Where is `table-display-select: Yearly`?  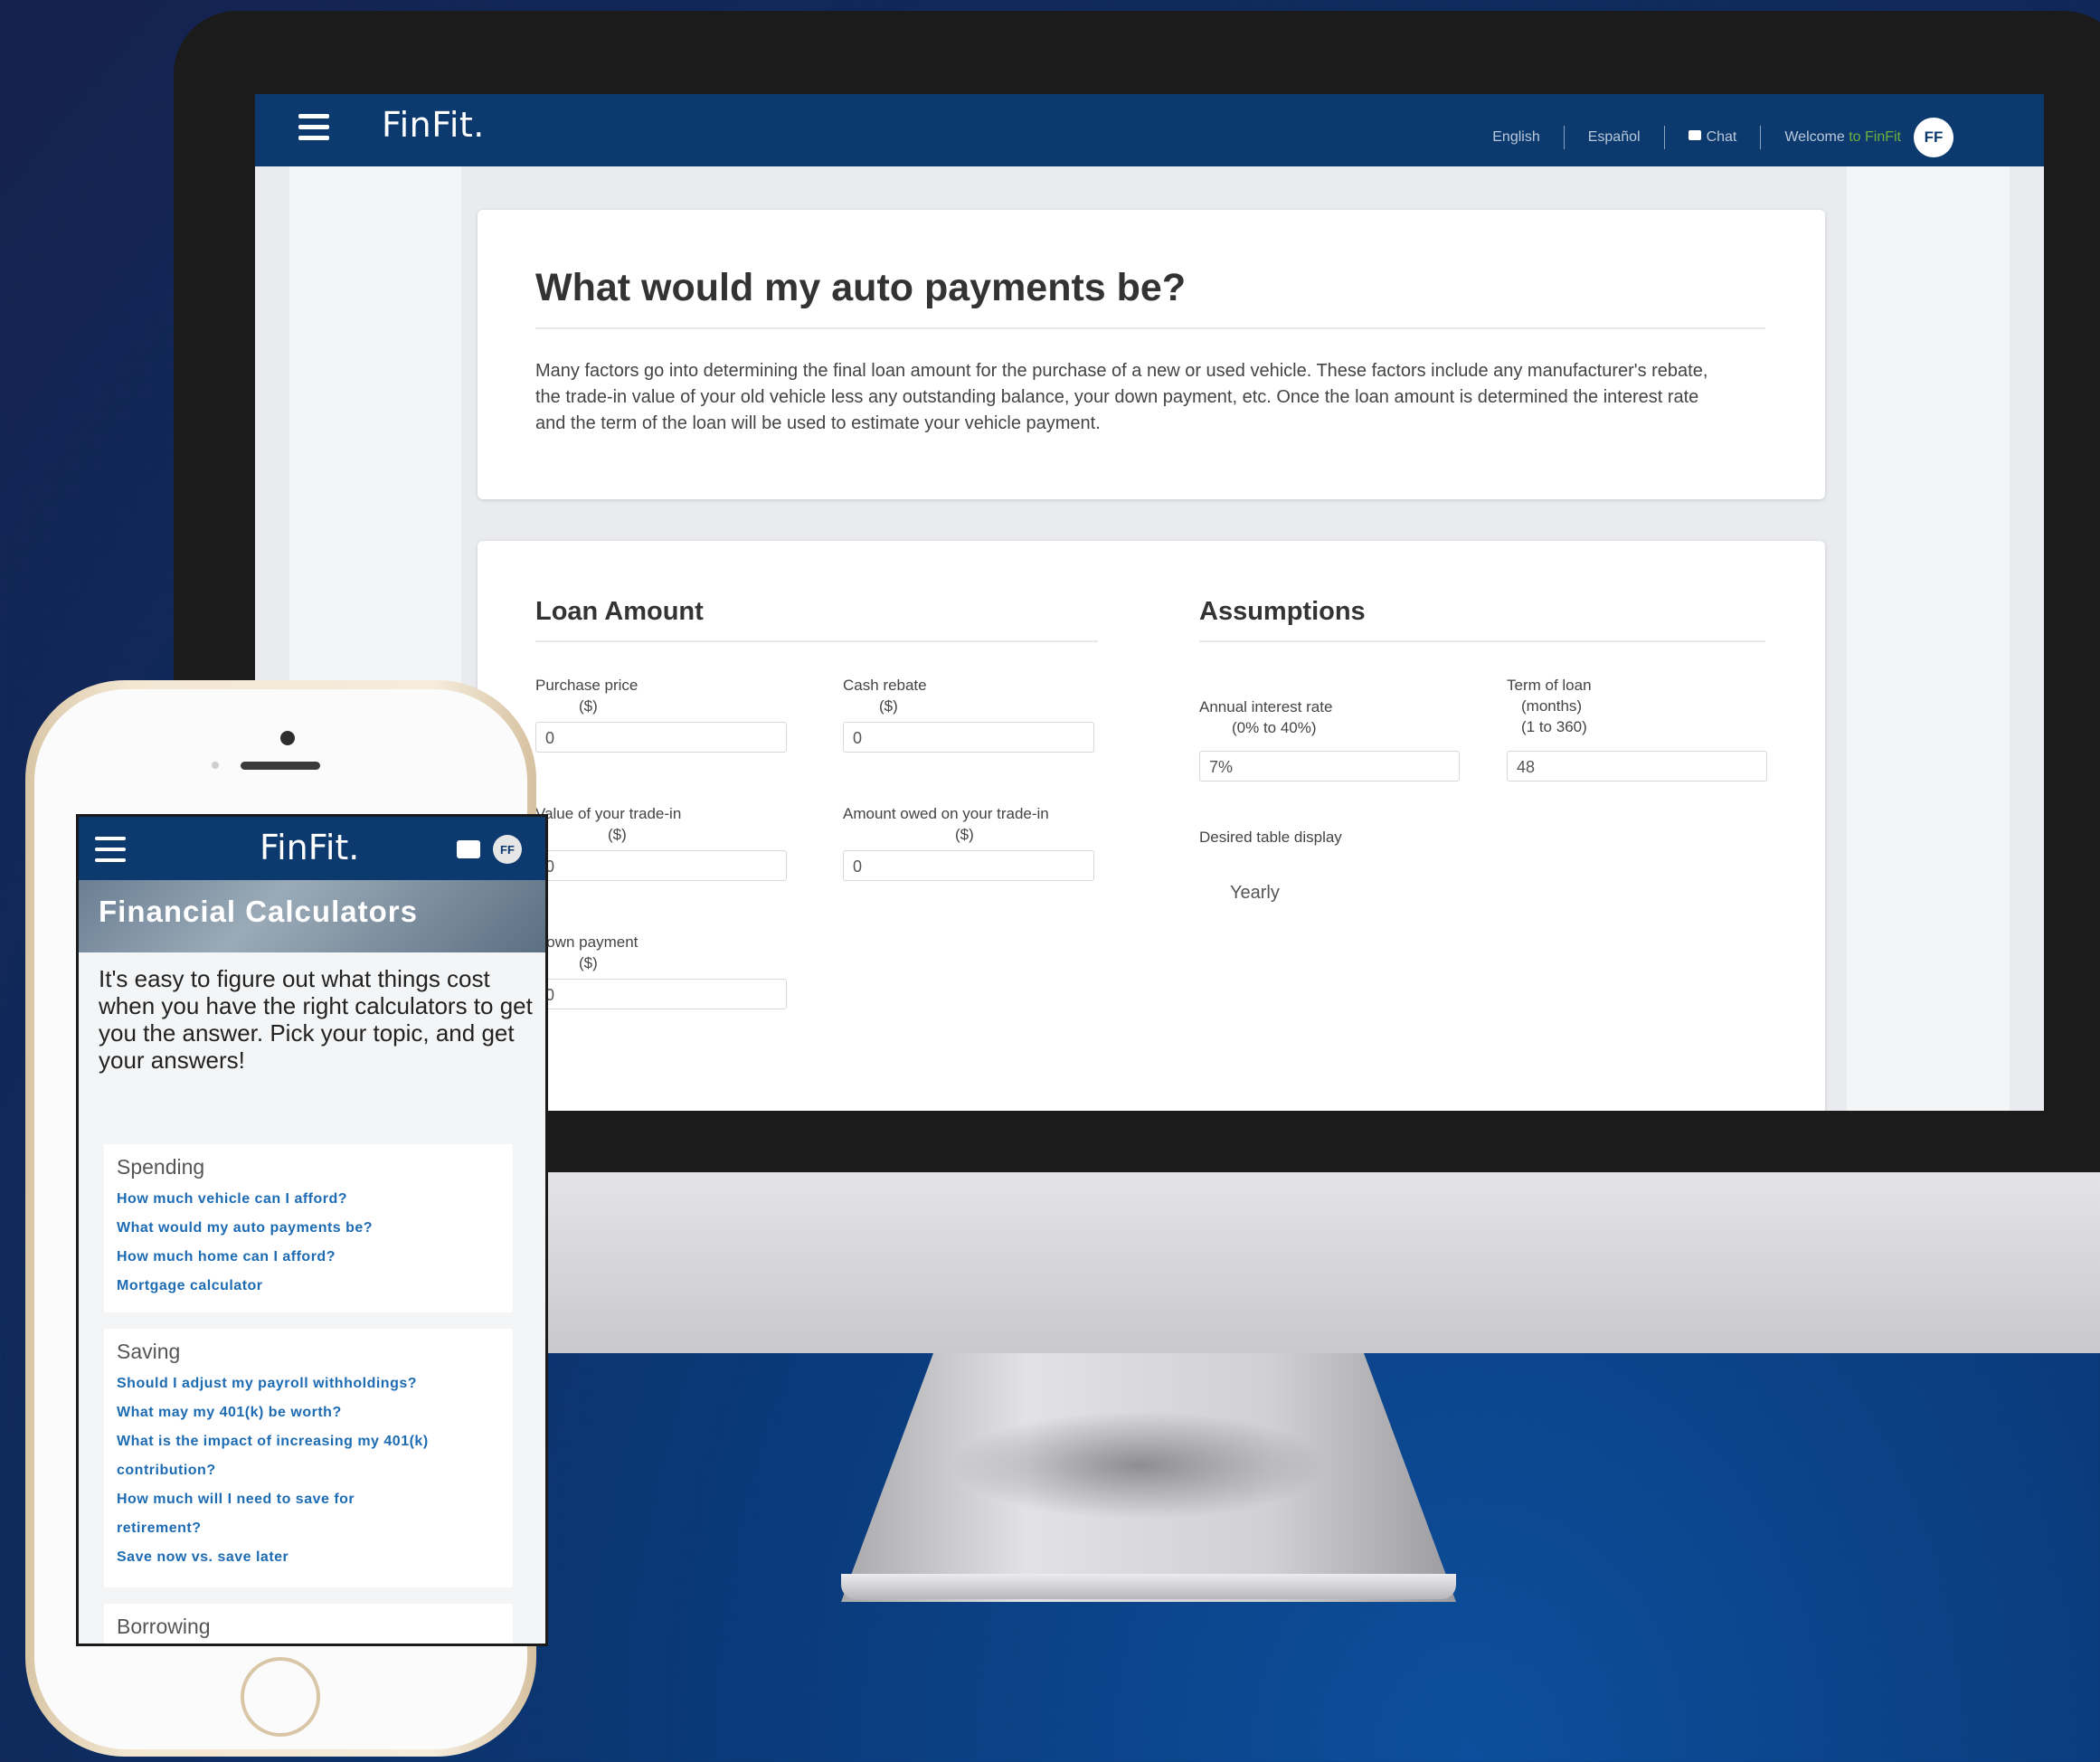 table-display-select: Yearly is located at coordinates (1255, 893).